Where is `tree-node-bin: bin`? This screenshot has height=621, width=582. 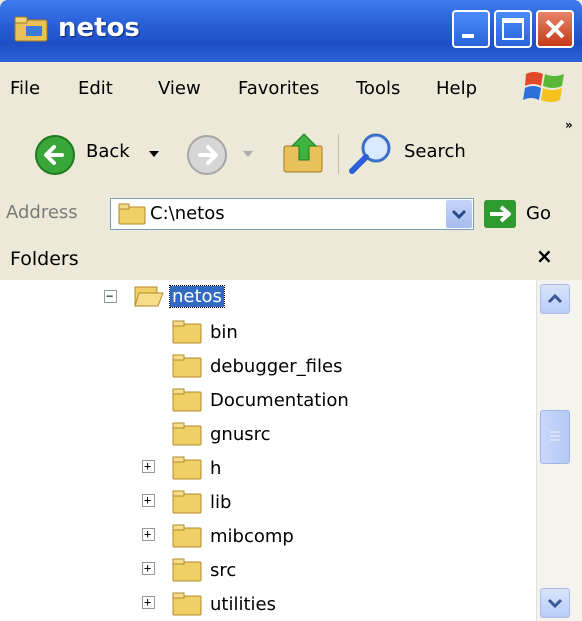 tree-node-bin: bin is located at coordinates (224, 332).